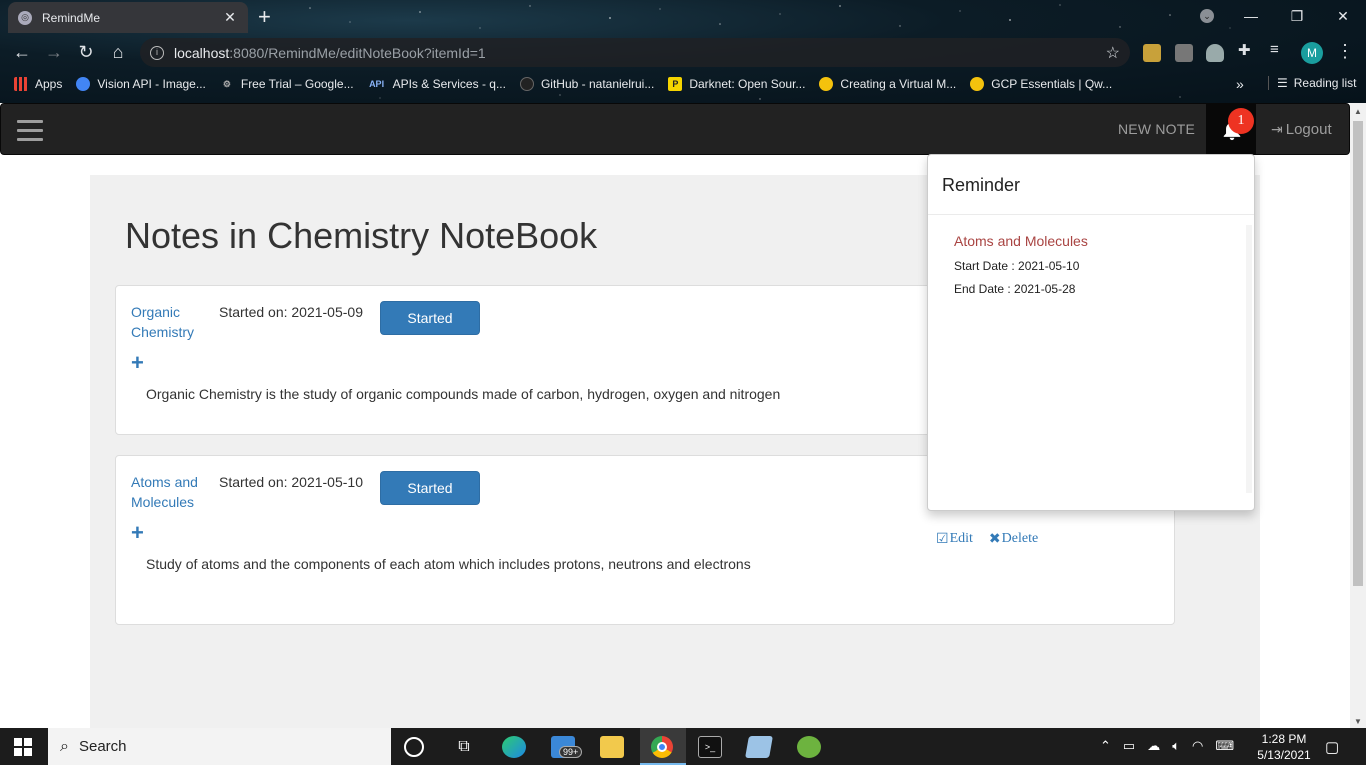 This screenshot has height=765, width=1366. I want to click on new-tab-button: +, so click(264, 17).